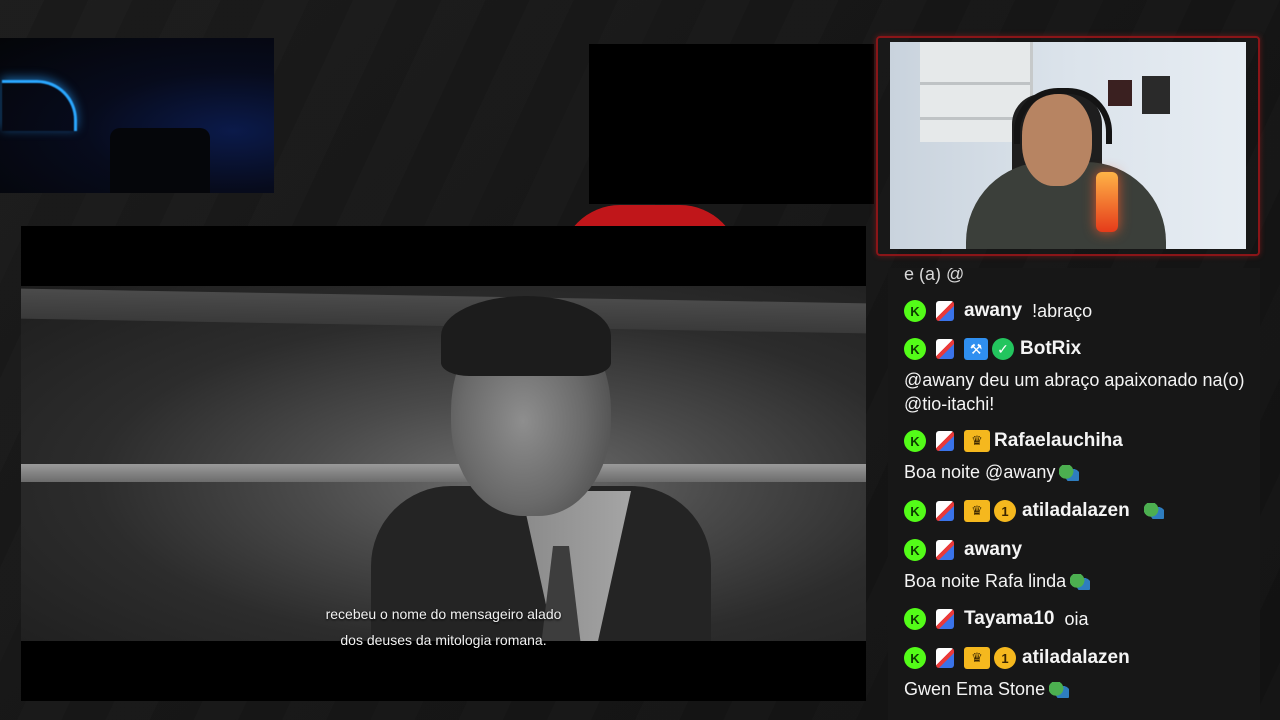 This screenshot has height=720, width=1280. What do you see at coordinates (160, 160) in the screenshot?
I see `camera-shadow` at bounding box center [160, 160].